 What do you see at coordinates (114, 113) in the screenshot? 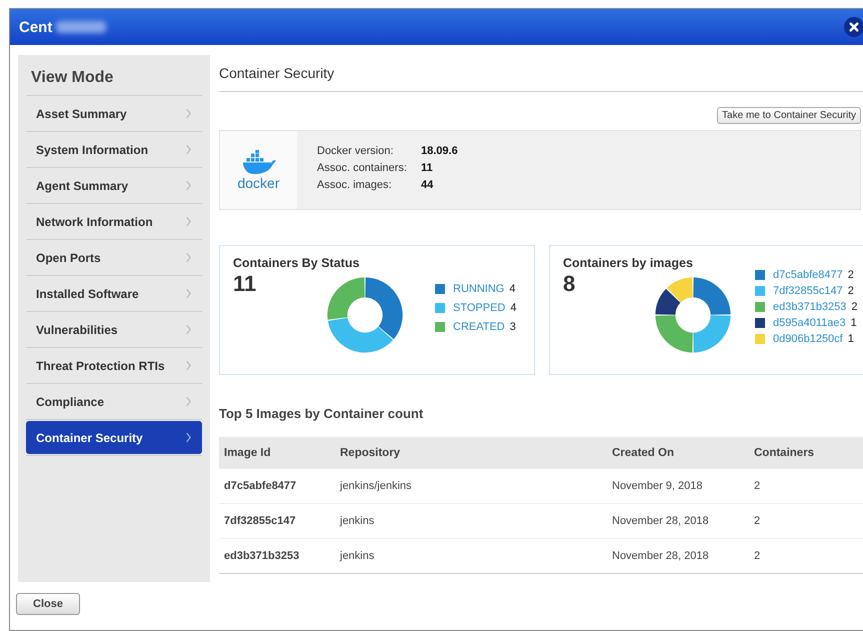
I see `sidebar-item: Asset Summary` at bounding box center [114, 113].